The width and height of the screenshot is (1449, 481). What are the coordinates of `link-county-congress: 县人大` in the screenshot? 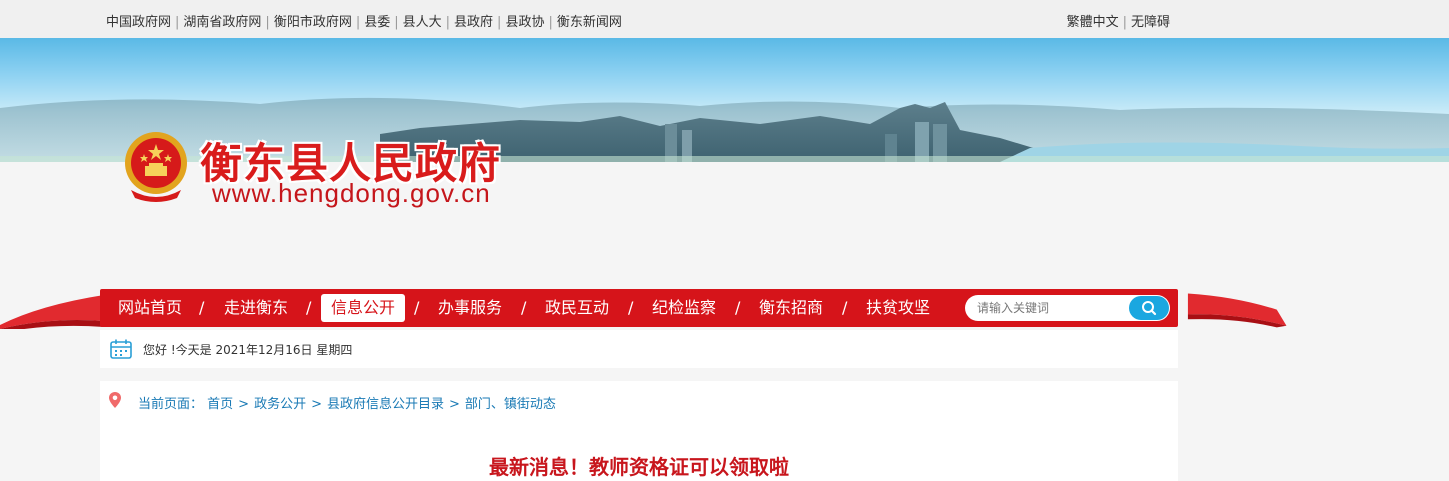 It's located at (422, 22).